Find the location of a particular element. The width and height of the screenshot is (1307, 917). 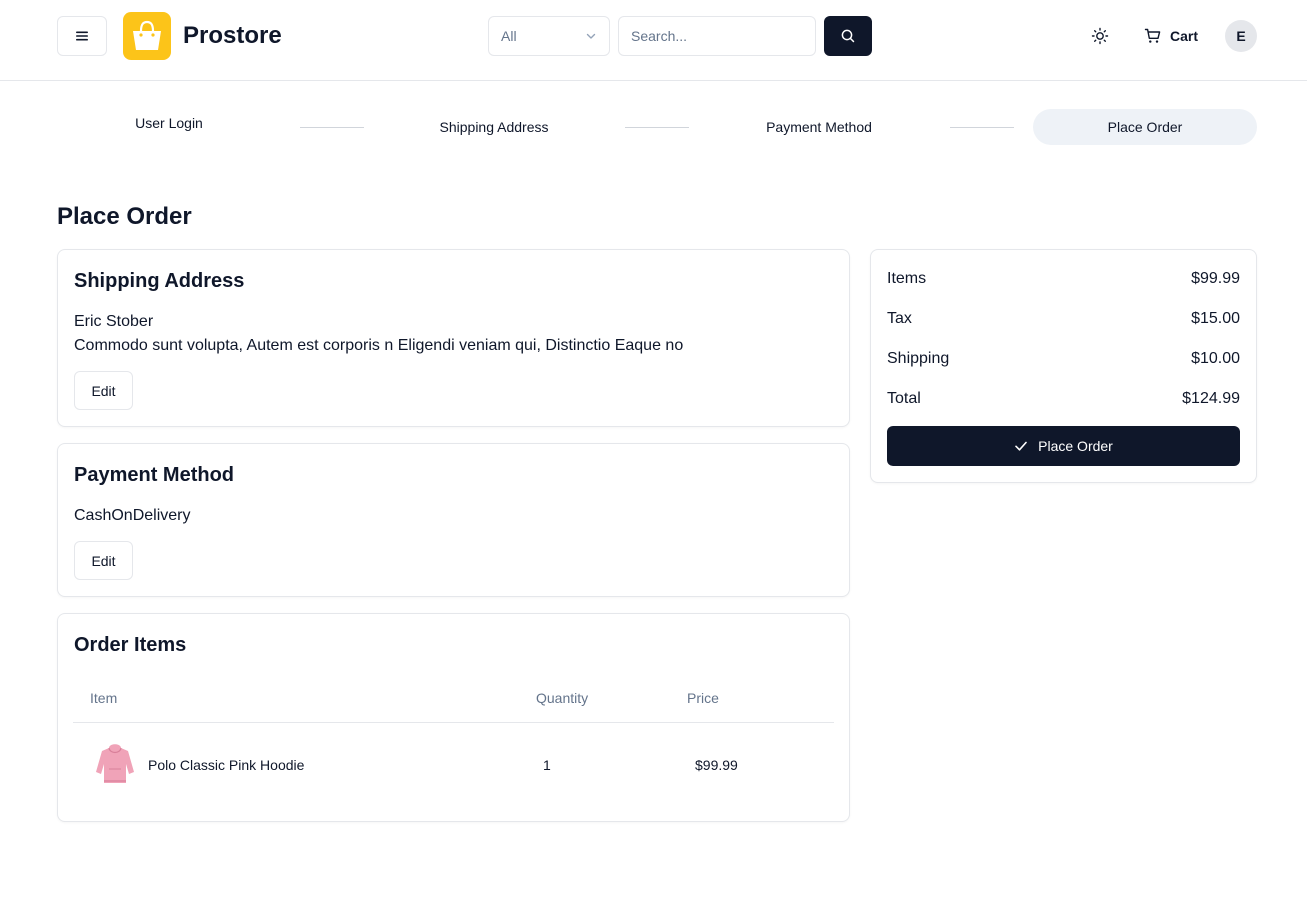

summary-tax-value: $15.00 is located at coordinates (1215, 318).